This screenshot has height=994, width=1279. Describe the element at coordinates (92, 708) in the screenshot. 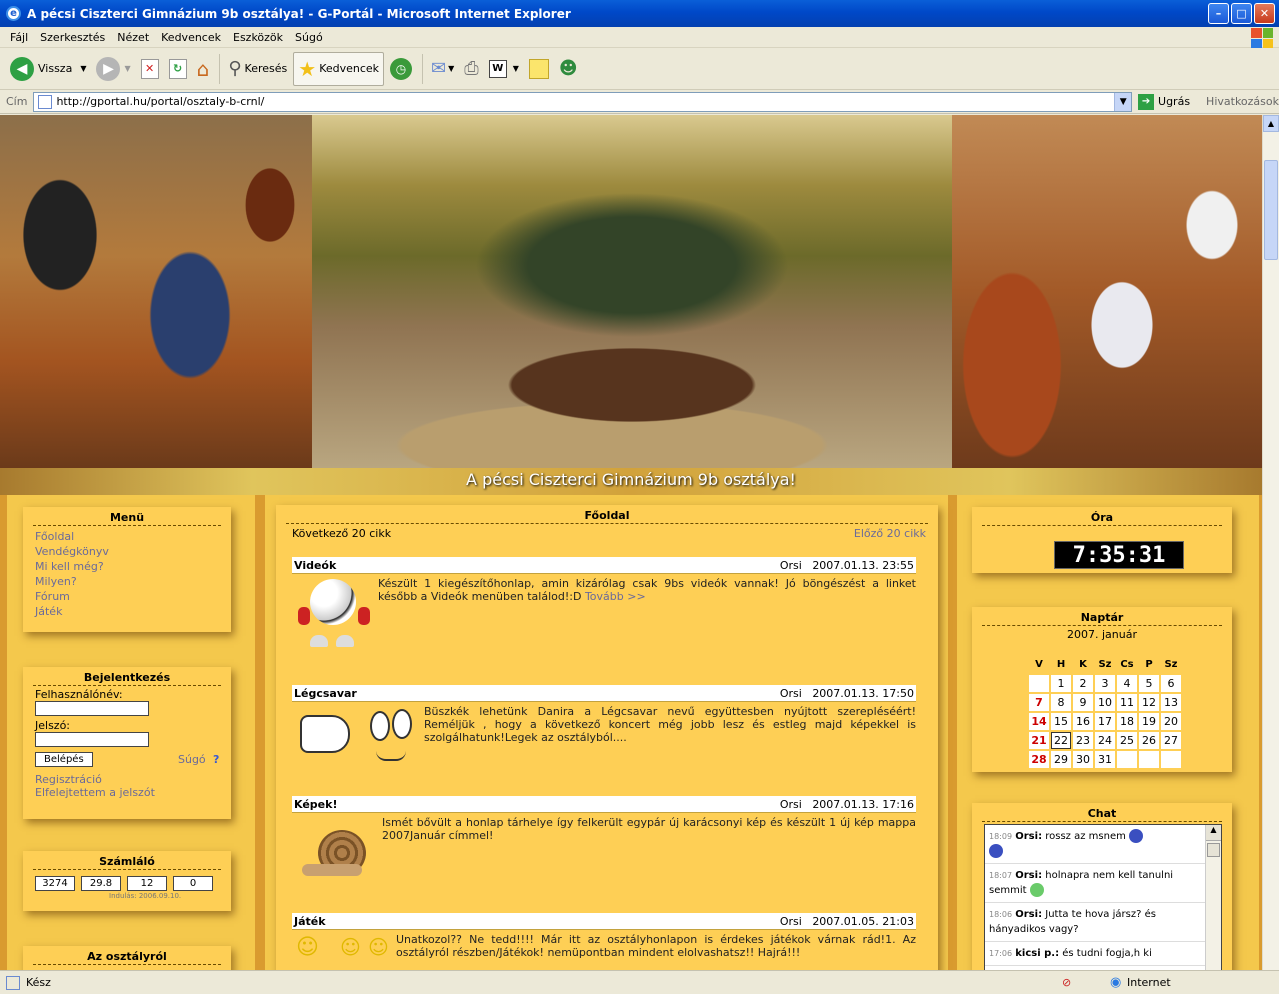

I see `username-input` at that location.